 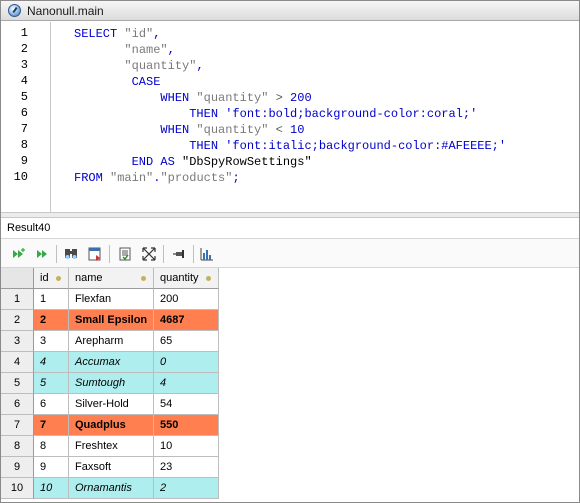 What do you see at coordinates (51, 278) in the screenshot?
I see `column-header-id: id` at bounding box center [51, 278].